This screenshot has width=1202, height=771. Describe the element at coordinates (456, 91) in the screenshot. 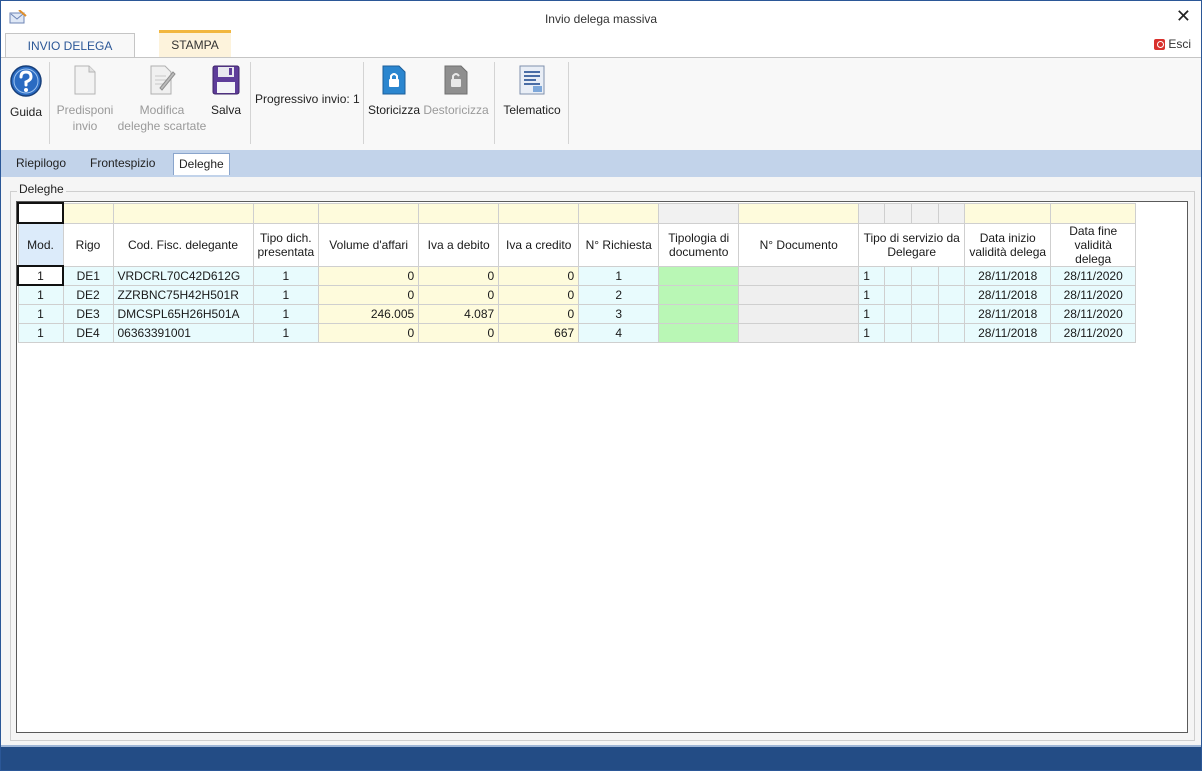

I see `destoricizza-button: Destoricizza` at that location.